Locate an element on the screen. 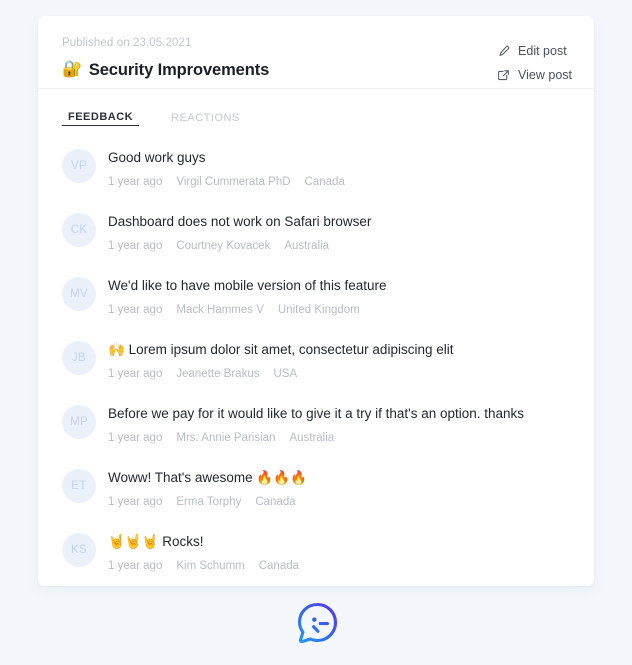 Image resolution: width=632 pixels, height=665 pixels. feedback-text: Woww! That's awesome 🔥🔥🔥 is located at coordinates (207, 477).